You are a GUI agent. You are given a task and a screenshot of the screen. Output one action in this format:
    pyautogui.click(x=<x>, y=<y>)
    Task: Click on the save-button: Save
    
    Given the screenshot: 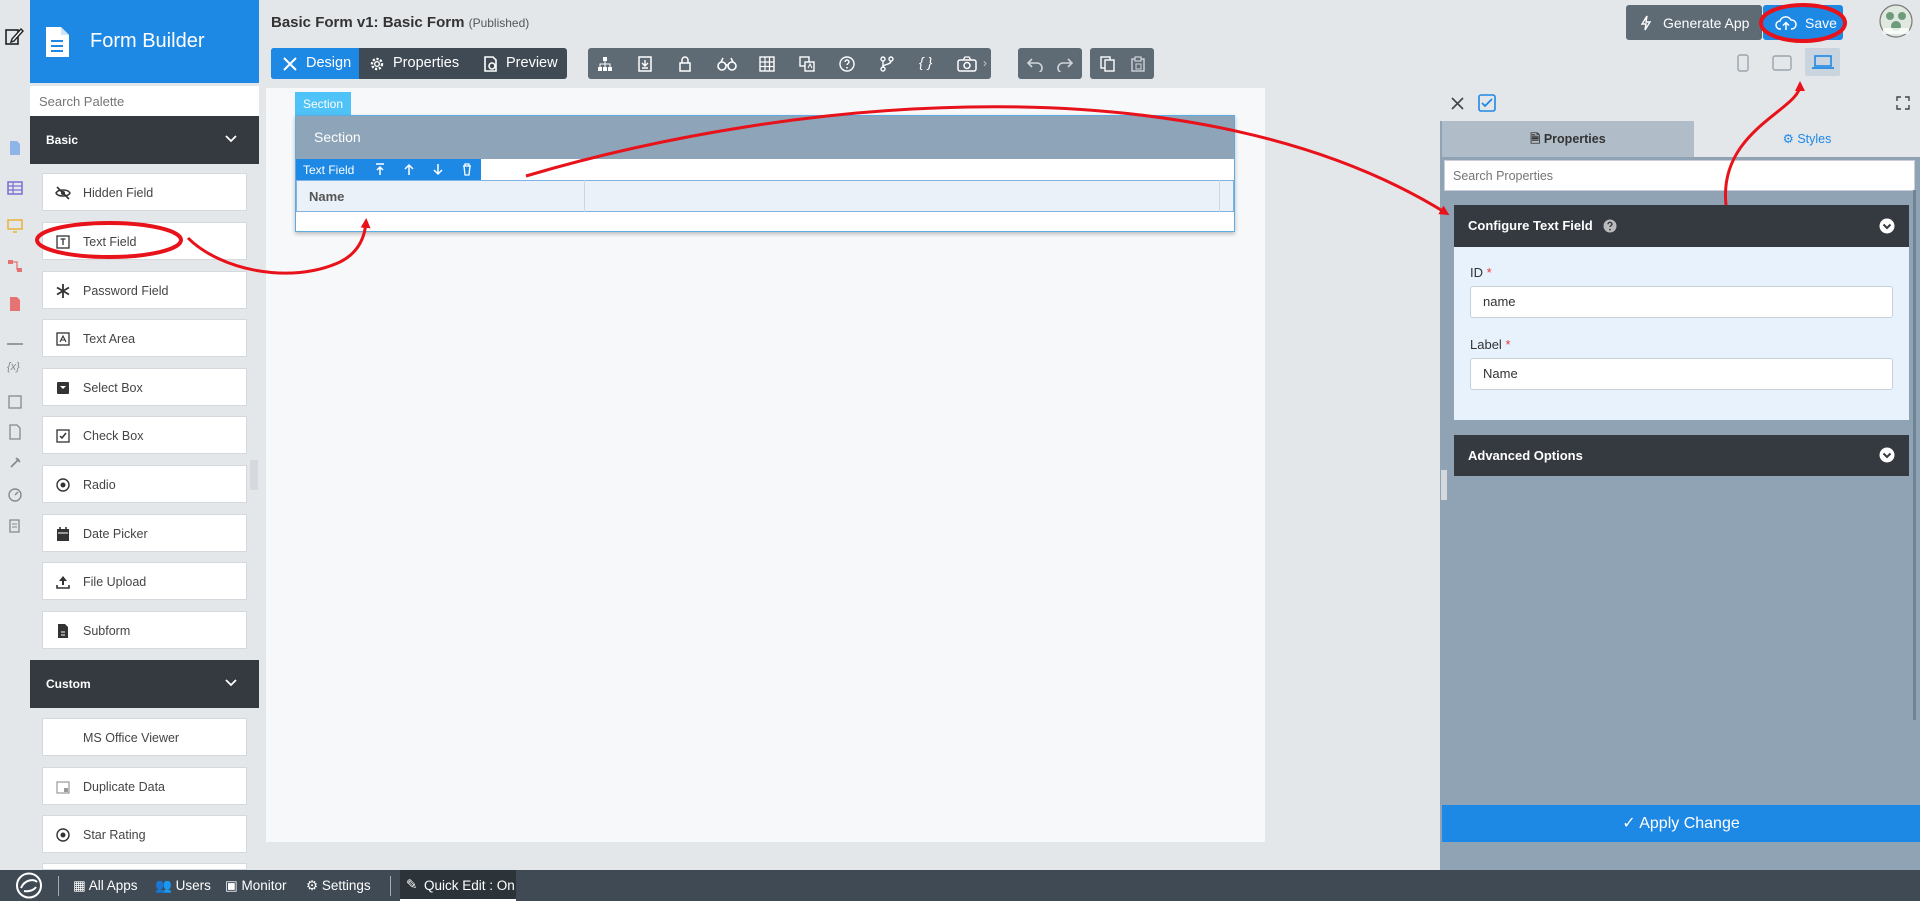 What is the action you would take?
    pyautogui.click(x=1803, y=22)
    